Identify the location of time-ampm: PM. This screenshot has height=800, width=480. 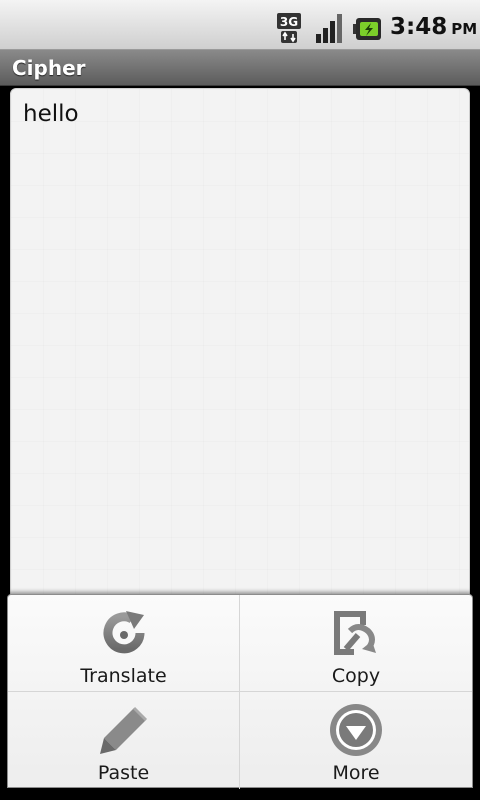
(464, 29).